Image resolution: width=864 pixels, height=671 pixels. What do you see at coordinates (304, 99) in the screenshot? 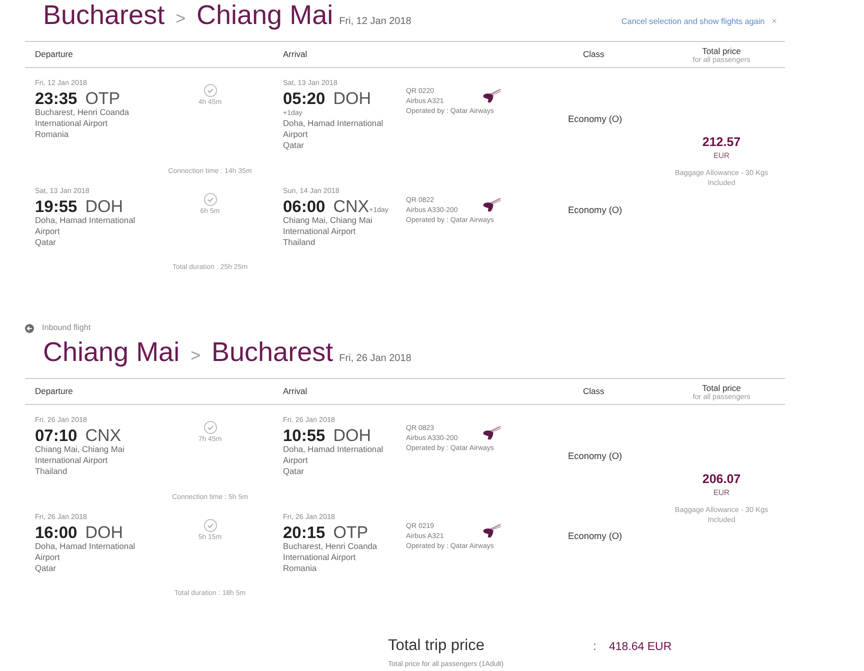
I see `arrival-time: 05:20` at bounding box center [304, 99].